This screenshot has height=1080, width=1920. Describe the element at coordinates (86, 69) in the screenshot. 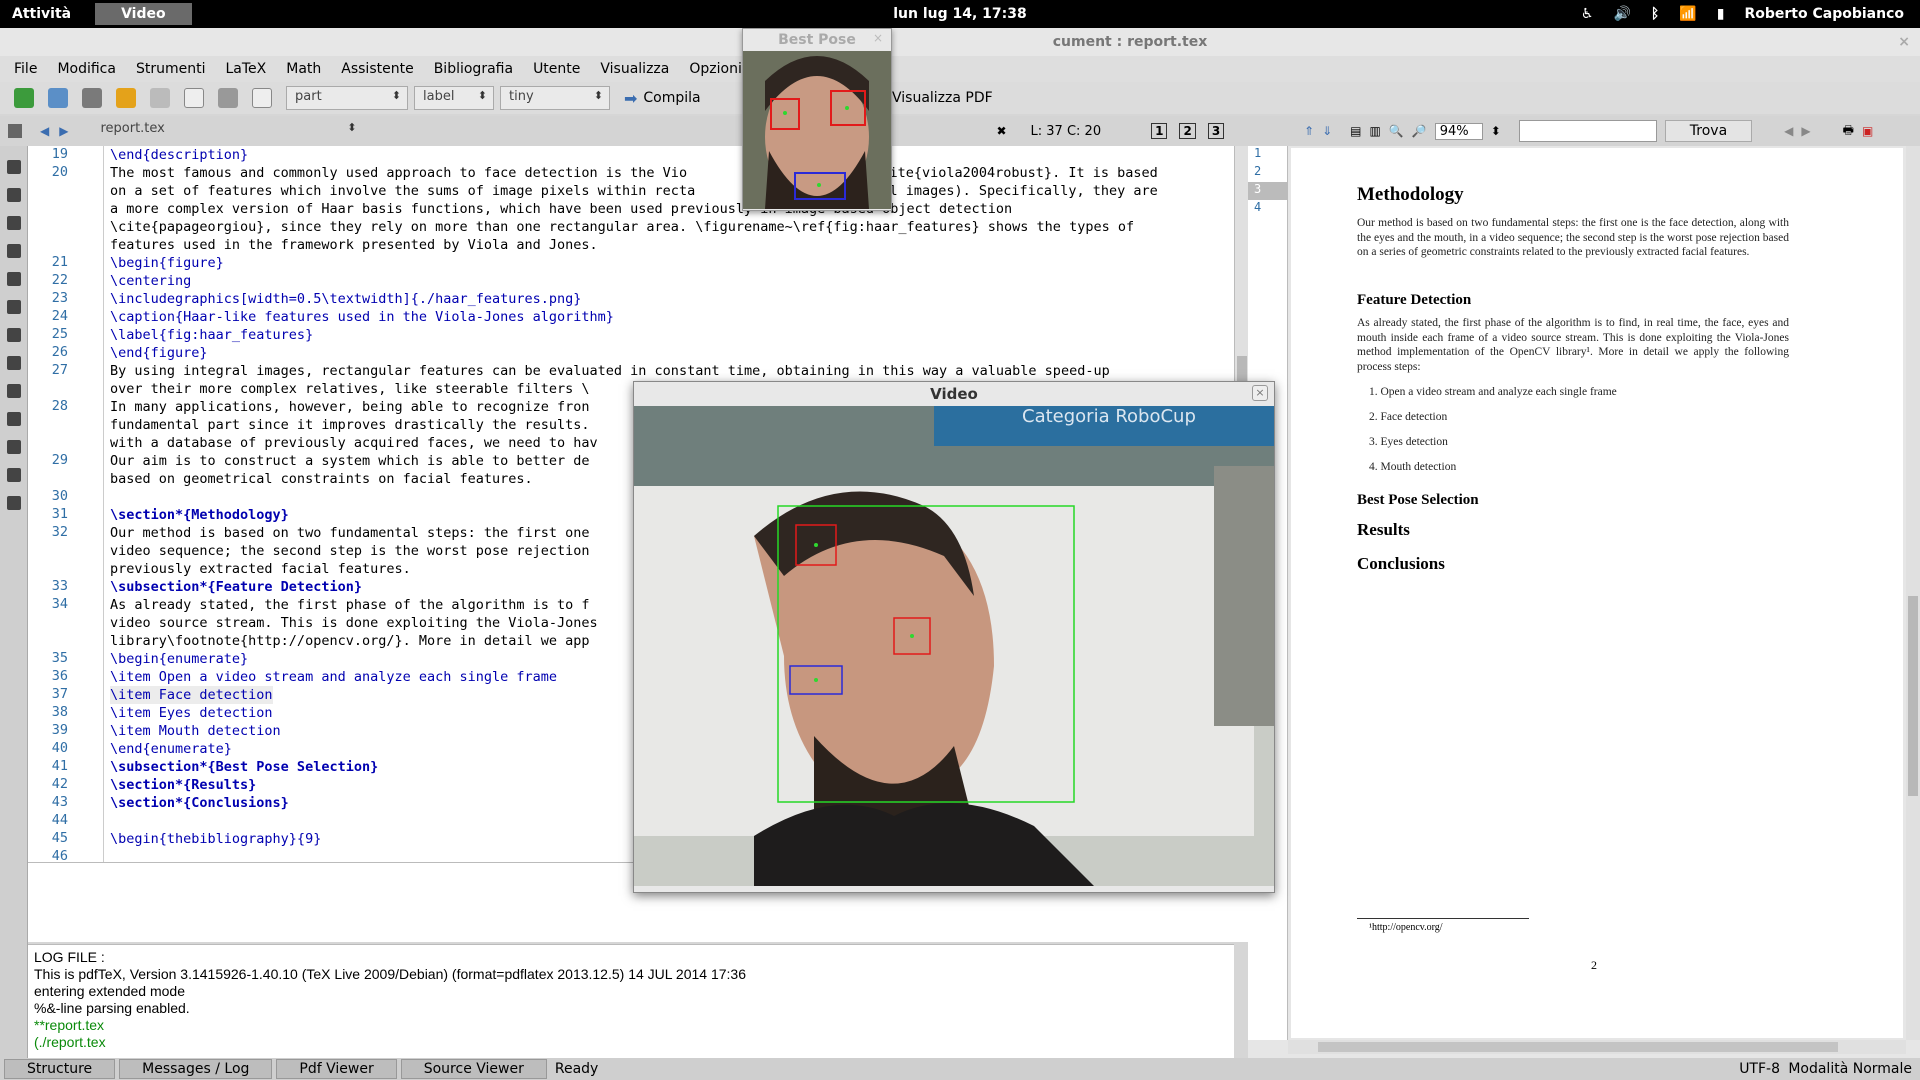

I see `menu-modifica: Modifica` at that location.